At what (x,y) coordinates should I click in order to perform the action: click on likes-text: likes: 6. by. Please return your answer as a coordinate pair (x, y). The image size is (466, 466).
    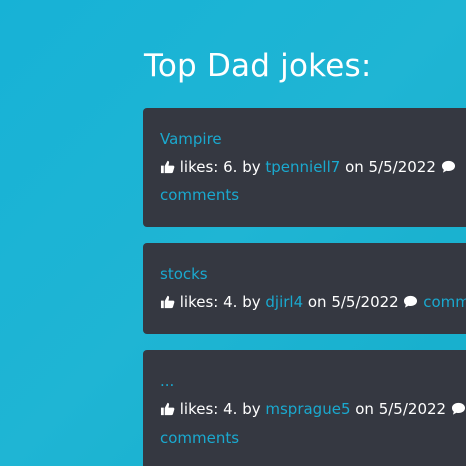
    Looking at the image, I should click on (220, 167).